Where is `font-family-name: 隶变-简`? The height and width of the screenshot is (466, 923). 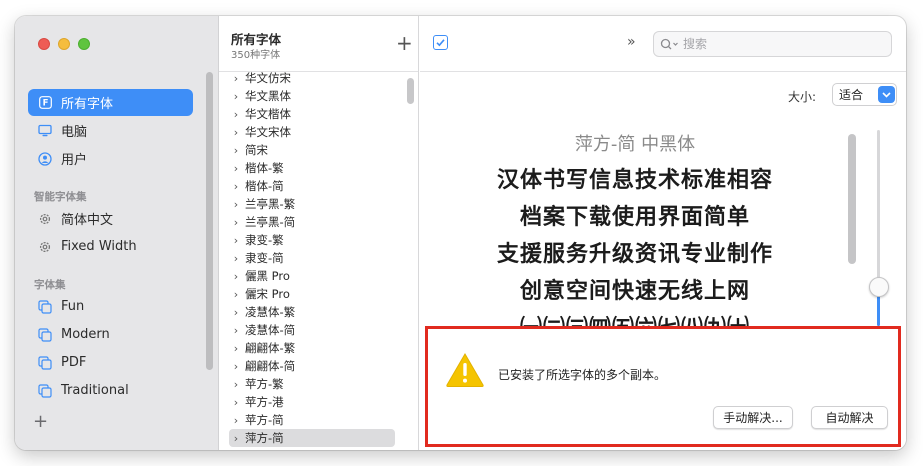
font-family-name: 隶变-简 is located at coordinates (264, 258).